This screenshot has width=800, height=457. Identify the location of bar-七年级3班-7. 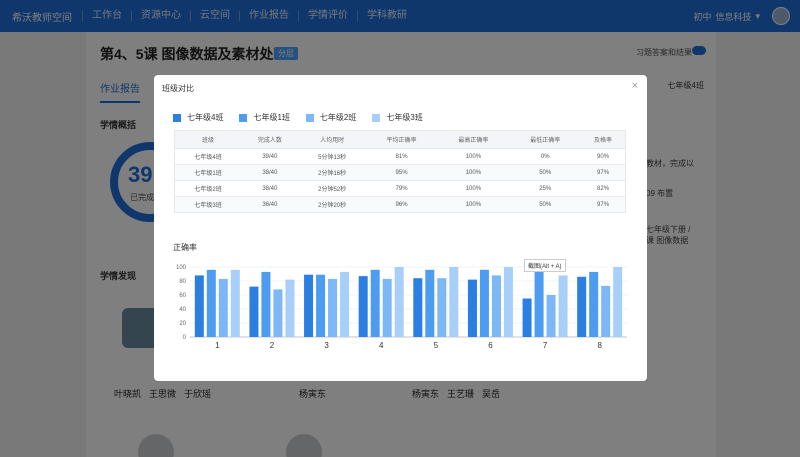
(563, 306).